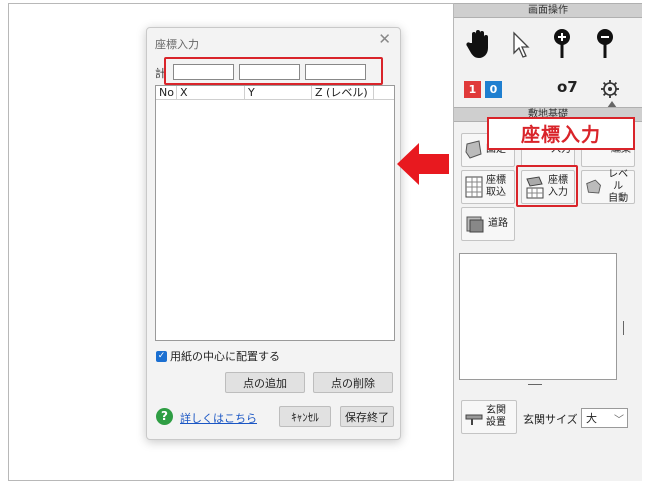 The height and width of the screenshot is (484, 650). I want to click on coord-import-label: 座標 取込, so click(496, 186).